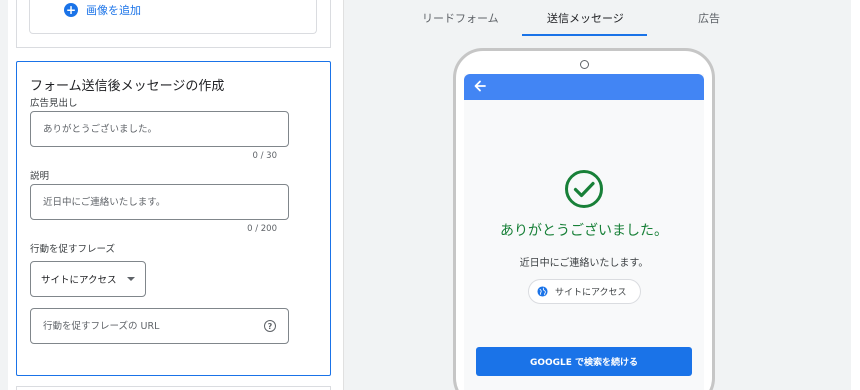 Image resolution: width=860 pixels, height=390 pixels. I want to click on visit-site-chip: サイトにアクセス, so click(584, 291).